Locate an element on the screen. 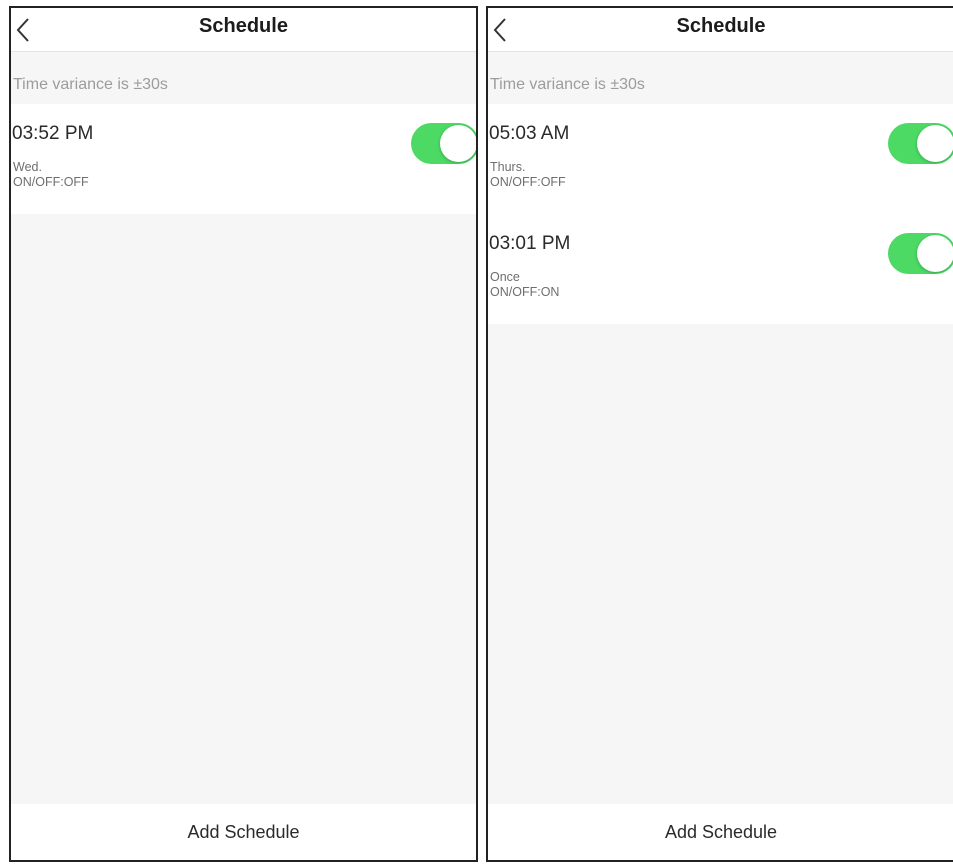  schedule-repeat: Thurs. is located at coordinates (508, 167).